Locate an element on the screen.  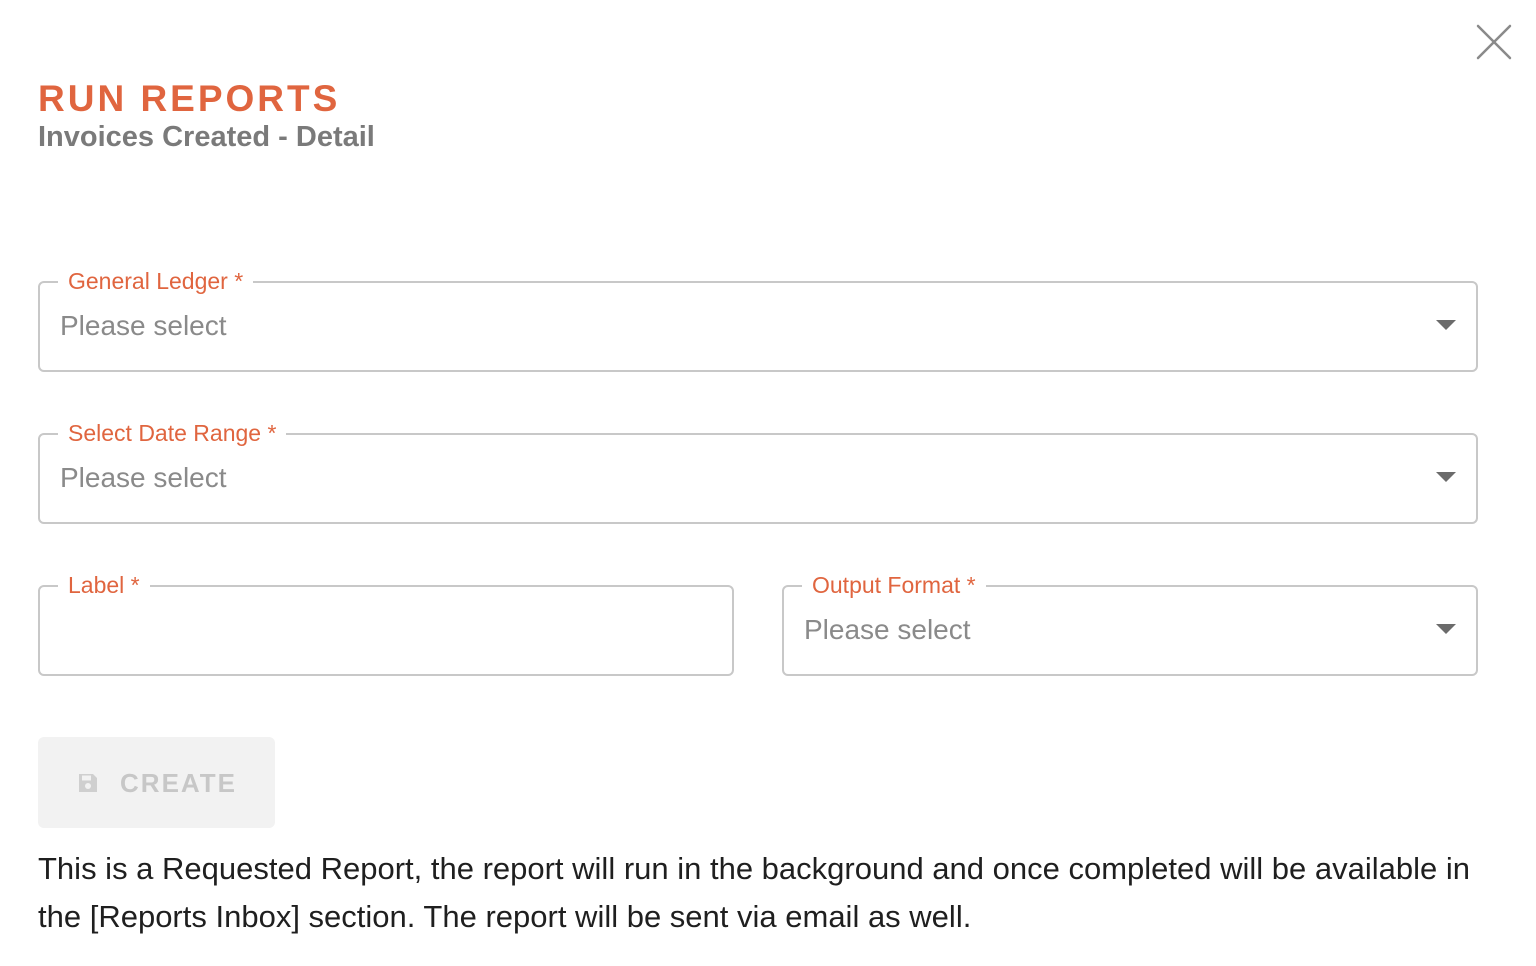
close-button is located at coordinates (1494, 42).